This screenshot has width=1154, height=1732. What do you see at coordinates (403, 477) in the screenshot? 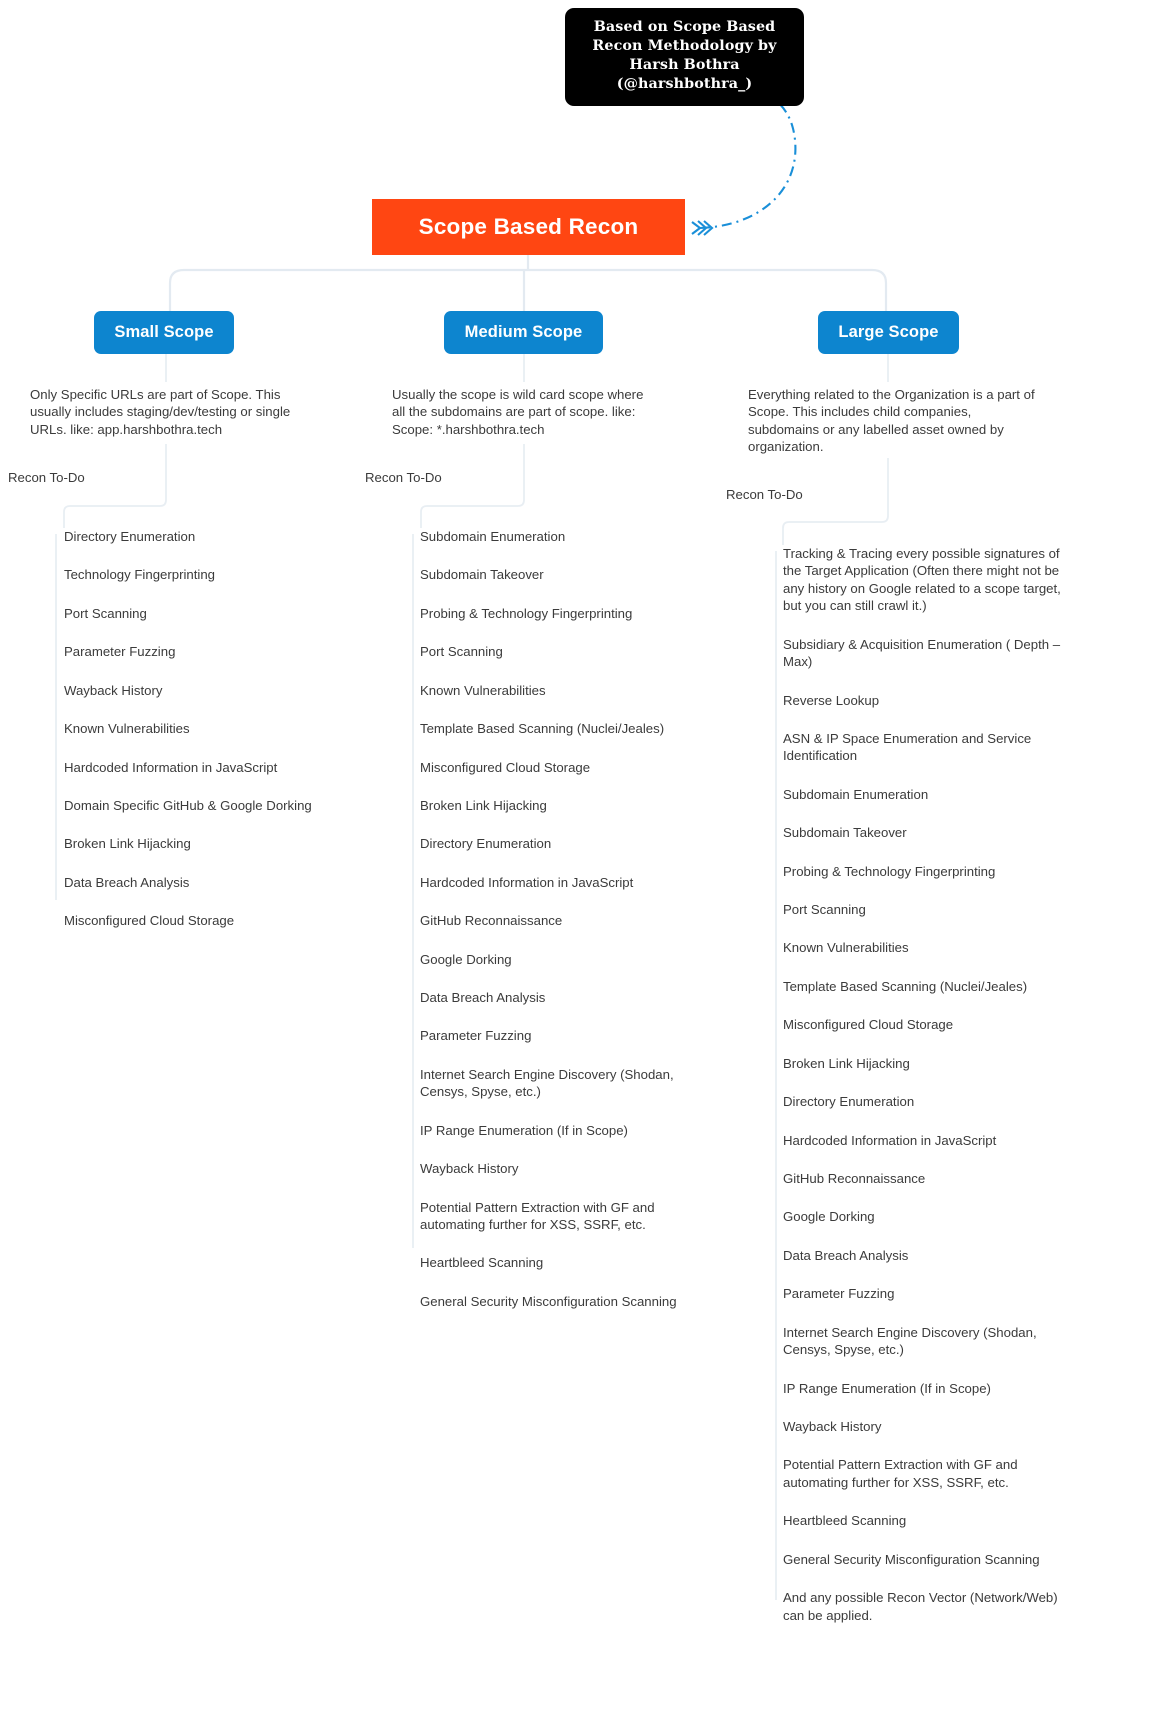
I see `recon-todo-label-medium-scope: Recon To-Do` at bounding box center [403, 477].